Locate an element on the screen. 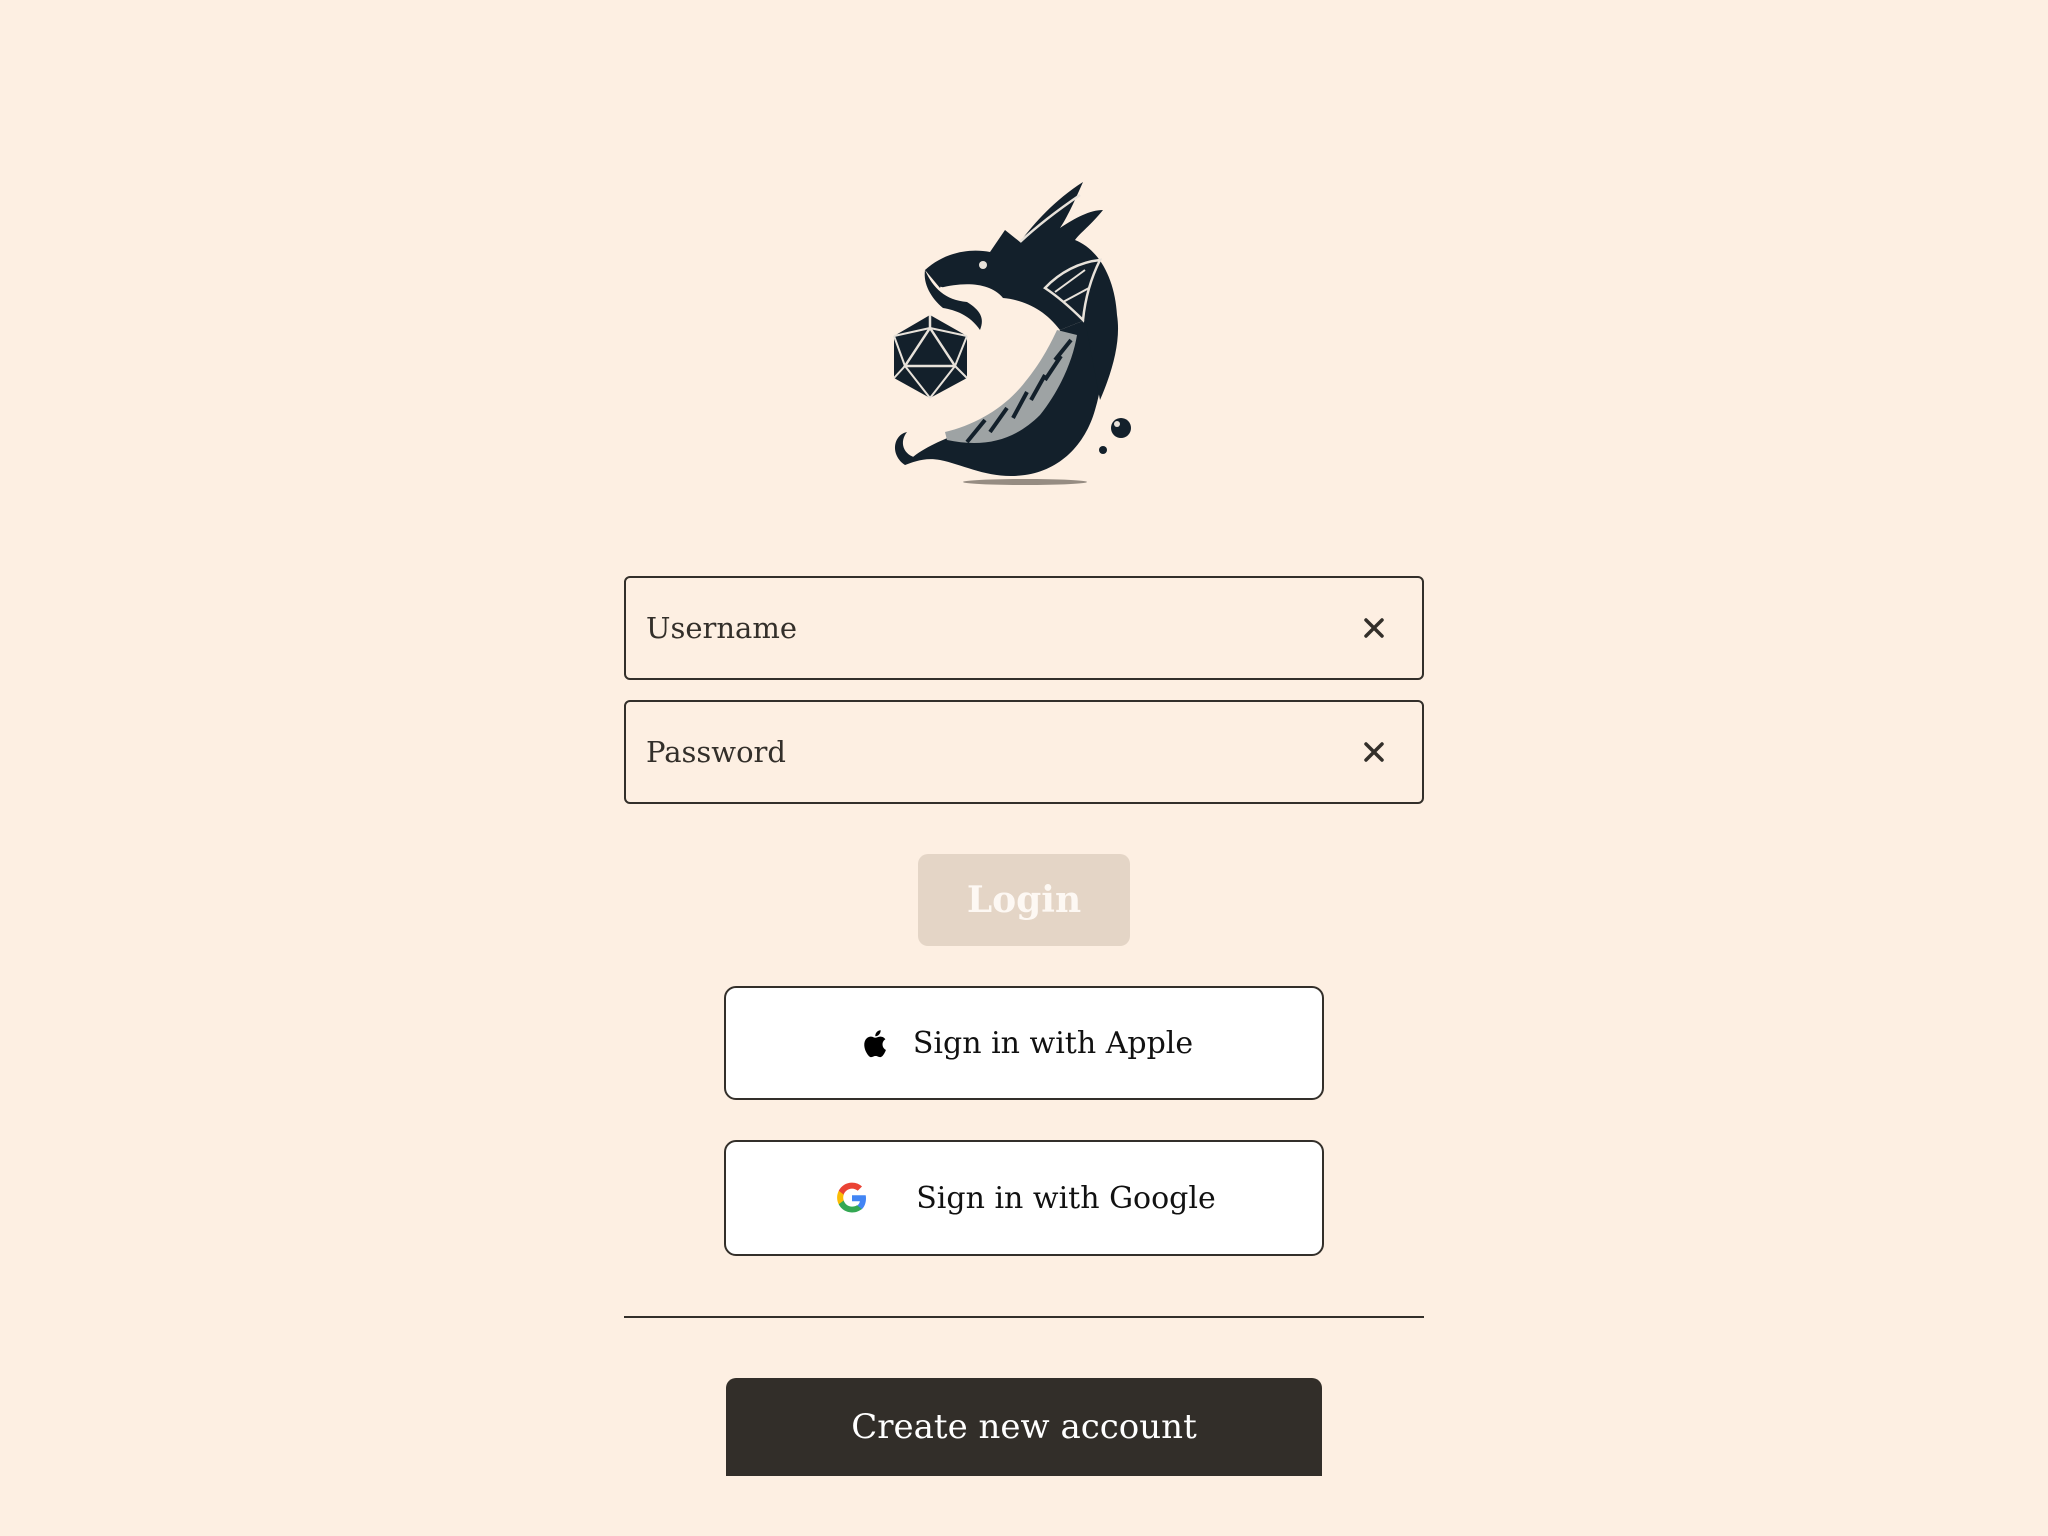  create-account-label: Create new account is located at coordinates (1024, 1427).